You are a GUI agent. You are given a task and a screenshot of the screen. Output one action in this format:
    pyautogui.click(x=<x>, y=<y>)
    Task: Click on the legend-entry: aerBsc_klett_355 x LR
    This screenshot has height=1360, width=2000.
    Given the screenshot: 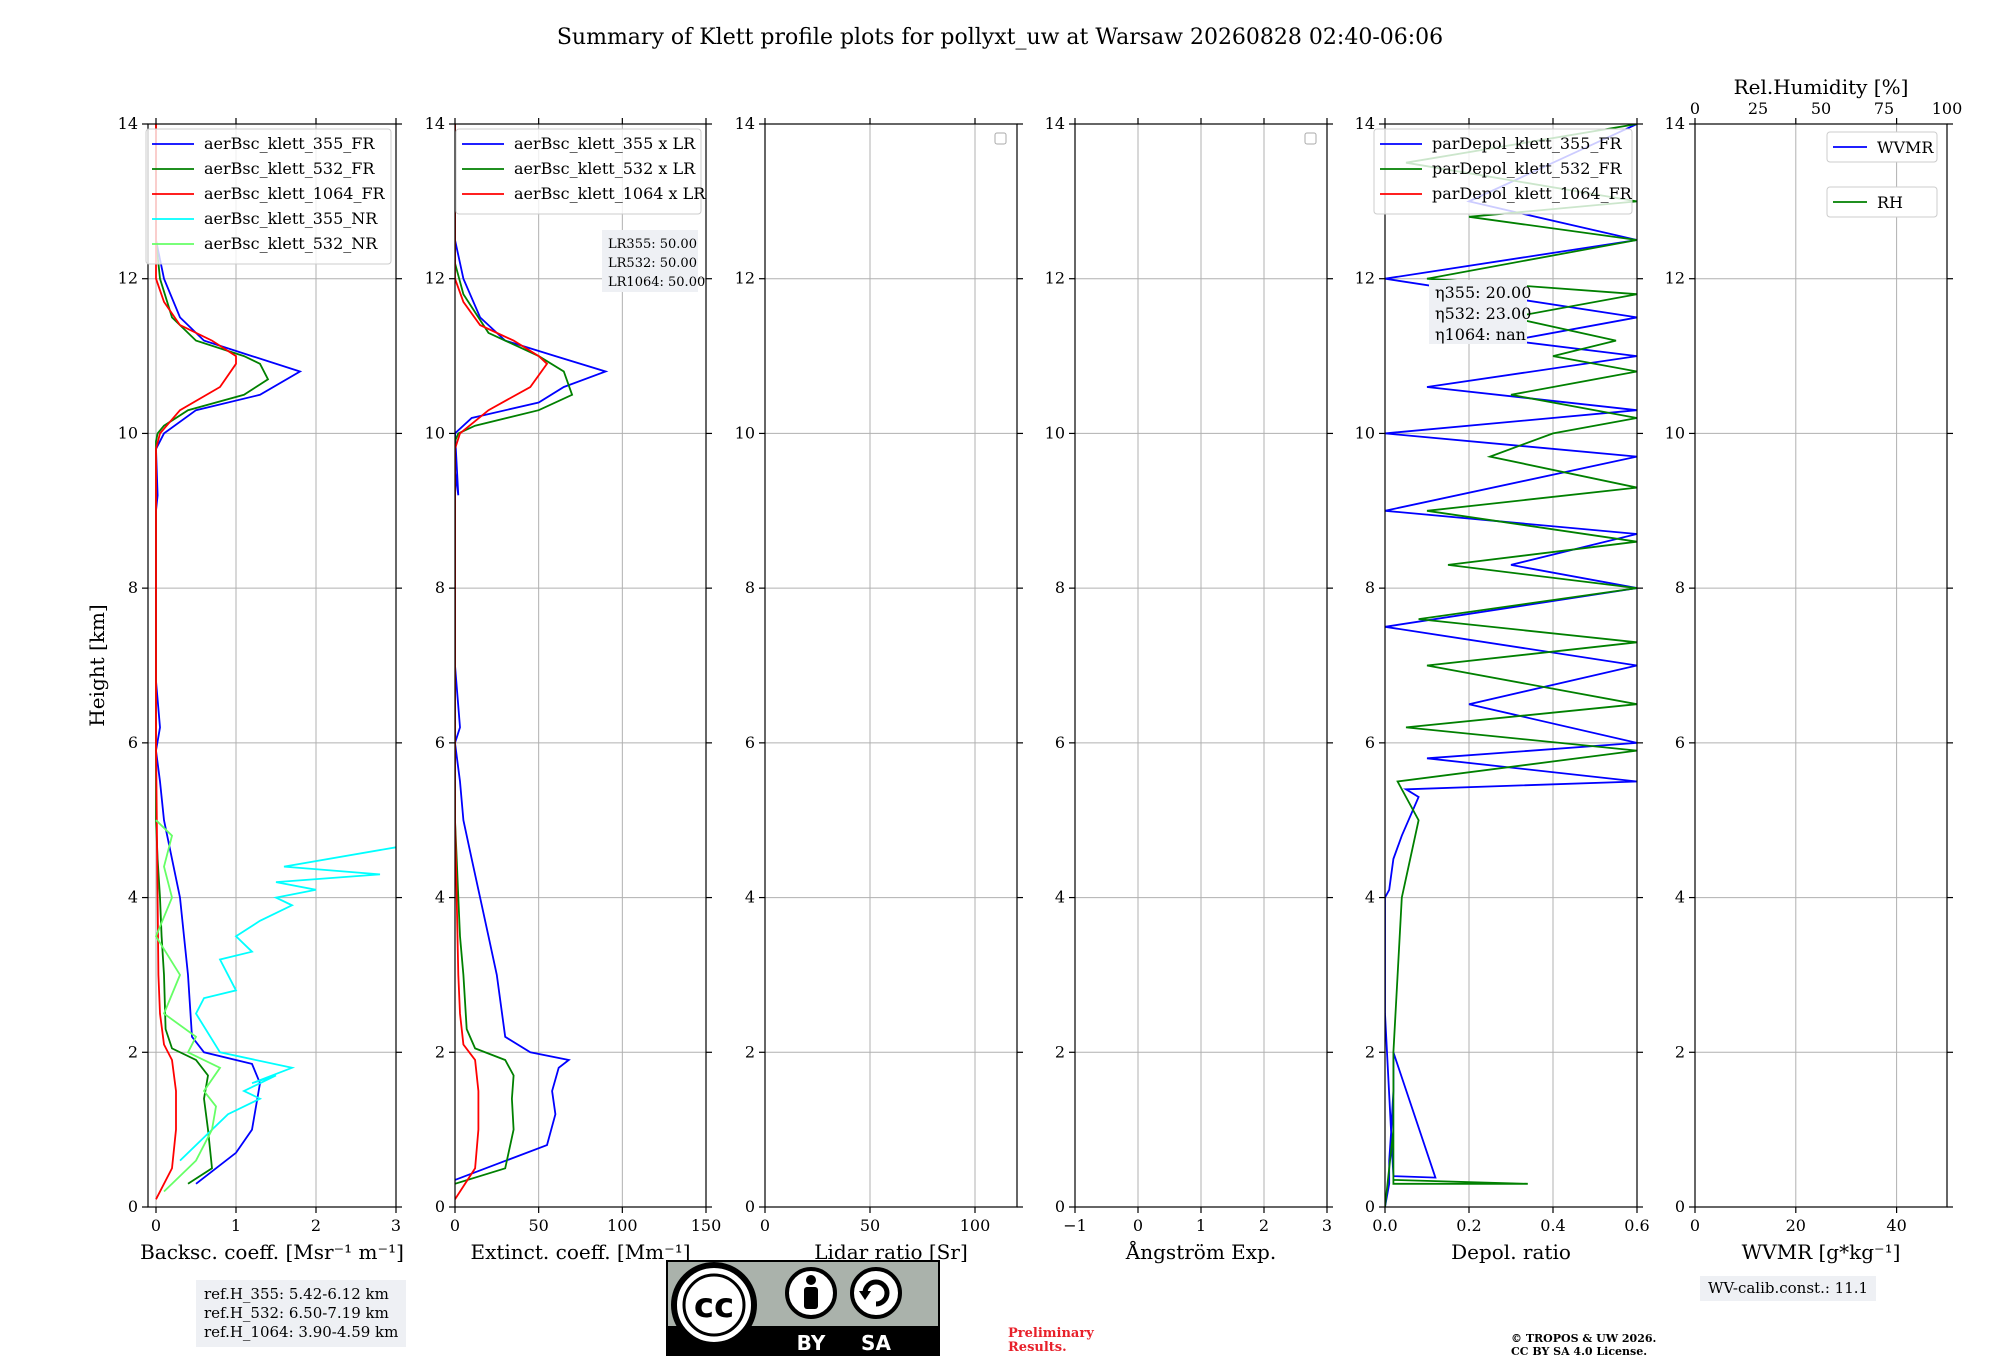 What is the action you would take?
    pyautogui.click(x=605, y=143)
    